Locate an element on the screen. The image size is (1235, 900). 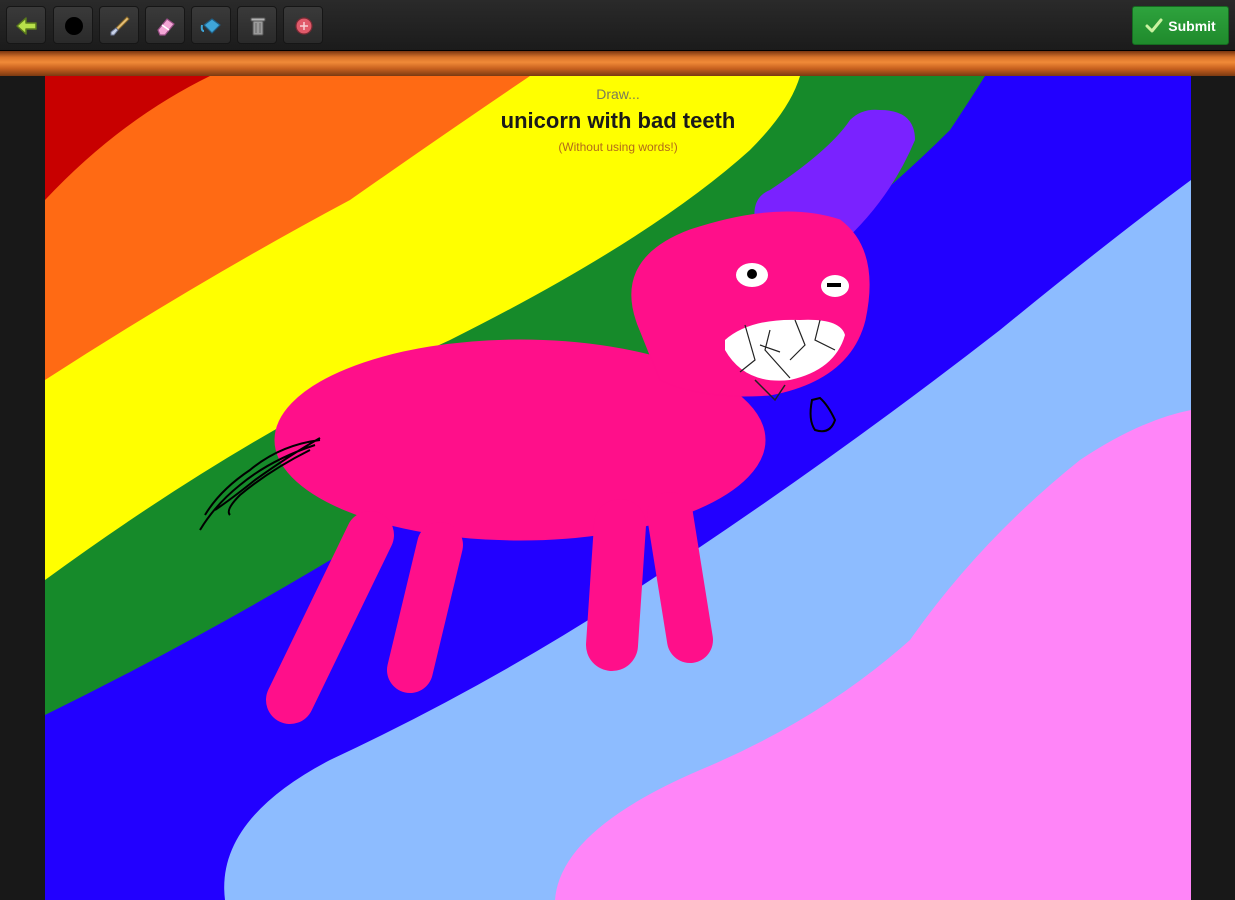
submit-button: Submit is located at coordinates (1180, 25).